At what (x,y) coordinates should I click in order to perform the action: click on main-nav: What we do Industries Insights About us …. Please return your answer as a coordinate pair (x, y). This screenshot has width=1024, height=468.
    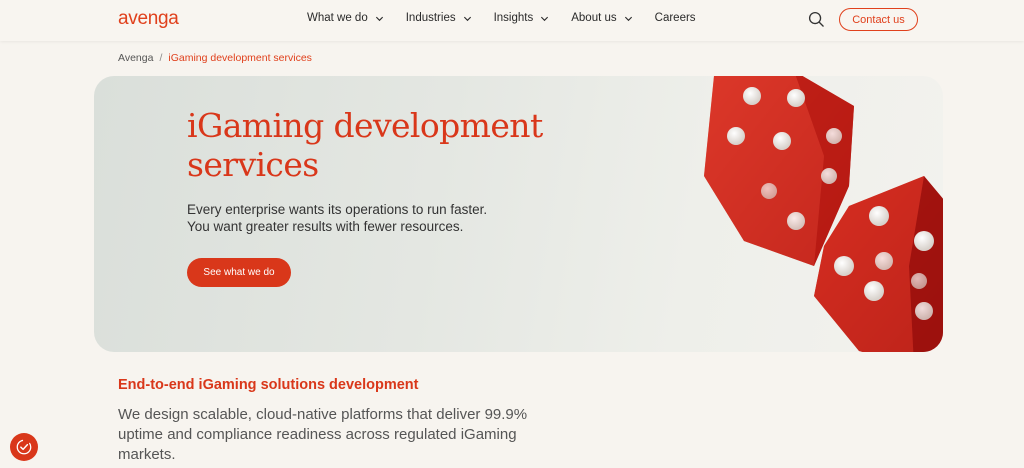
    Looking at the image, I should click on (512, 18).